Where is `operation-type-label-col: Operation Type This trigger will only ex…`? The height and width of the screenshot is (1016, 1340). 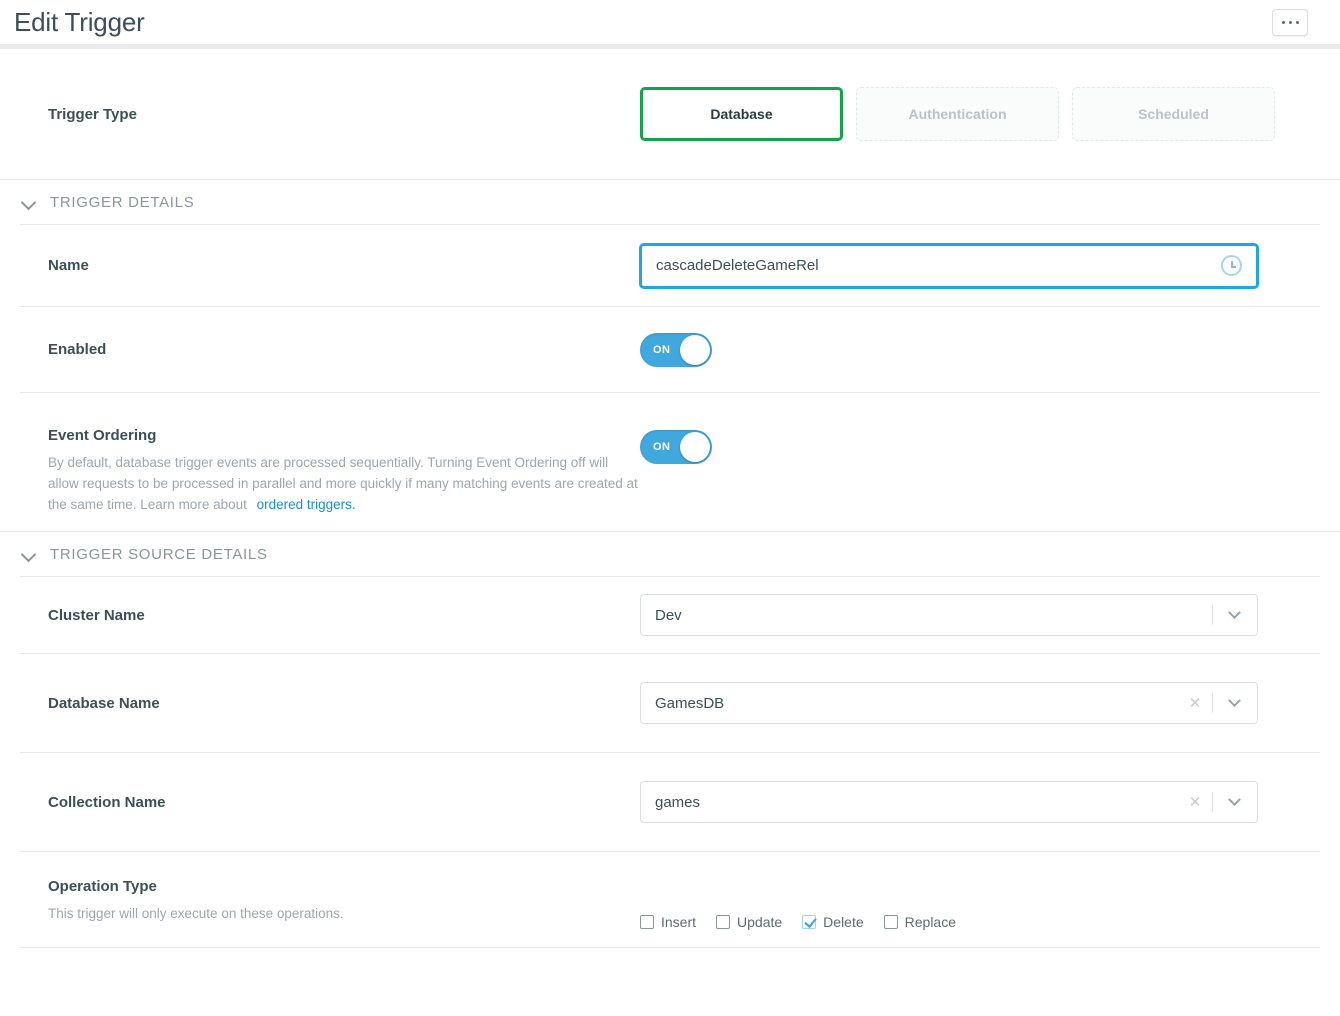
operation-type-label-col: Operation Type This trigger will only ex… is located at coordinates (330, 901).